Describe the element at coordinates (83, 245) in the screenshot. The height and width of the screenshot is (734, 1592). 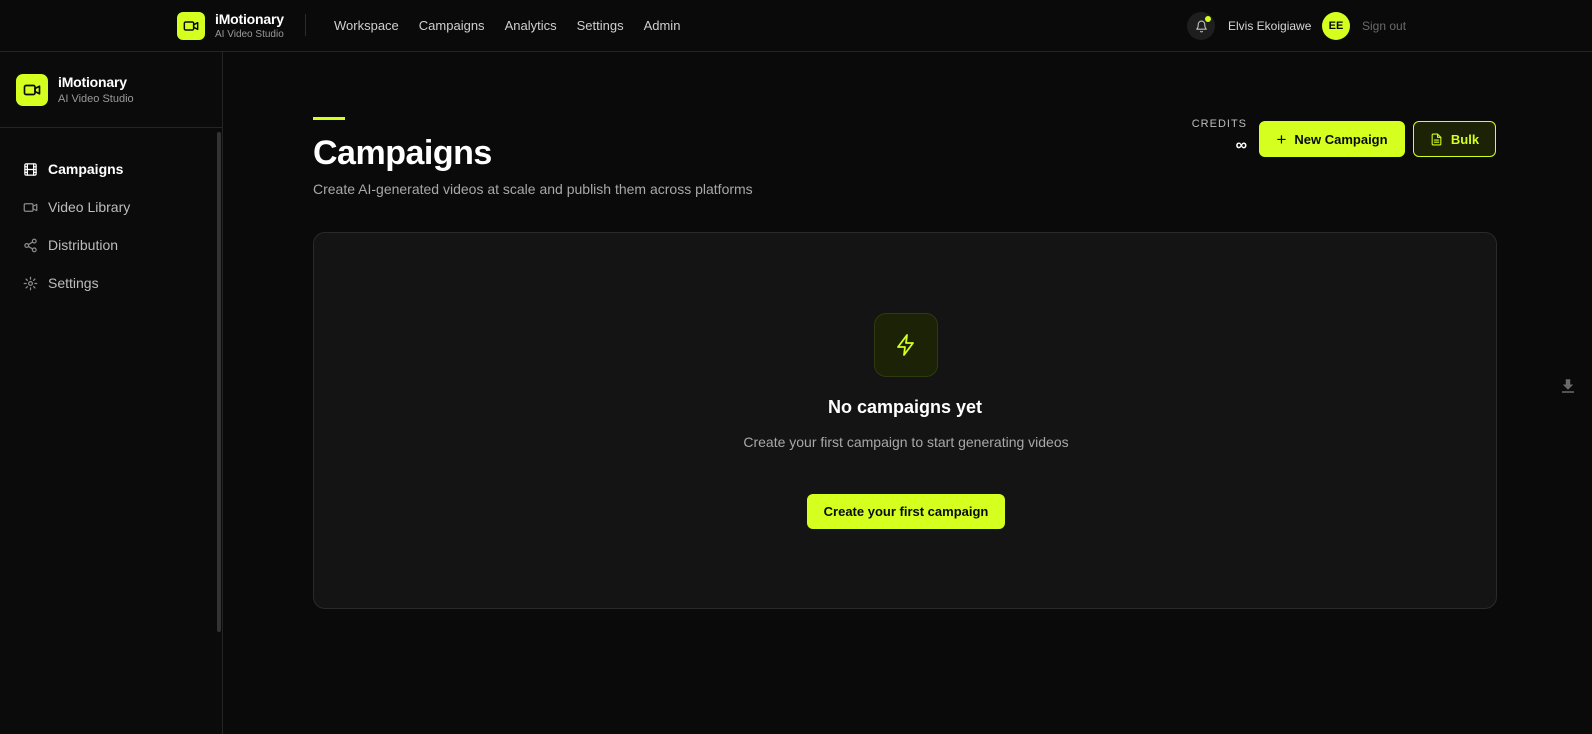
I see `sidebar-item-label: Distribution` at that location.